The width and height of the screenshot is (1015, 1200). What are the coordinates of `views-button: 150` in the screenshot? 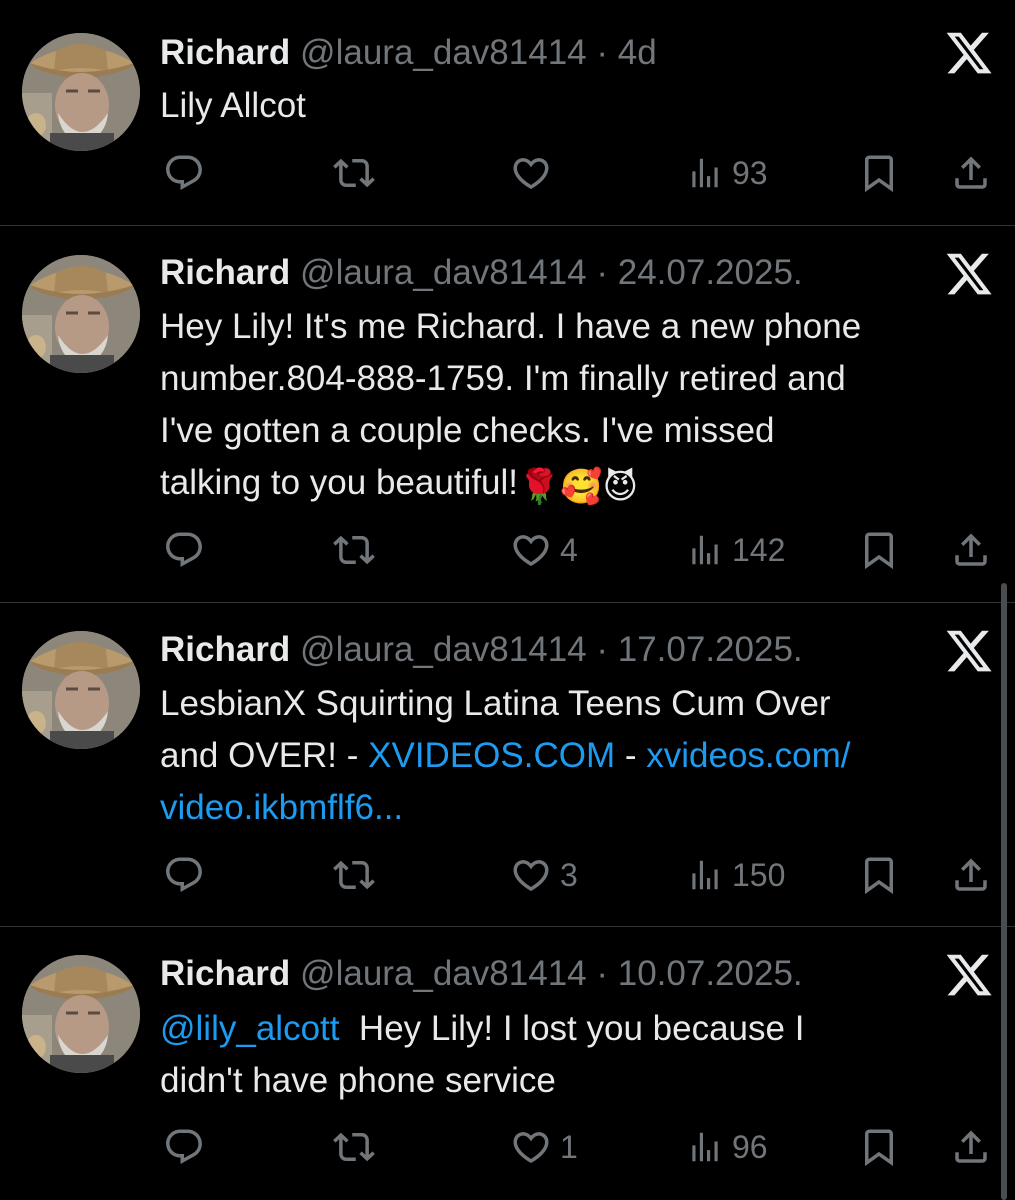 It's located at (735, 875).